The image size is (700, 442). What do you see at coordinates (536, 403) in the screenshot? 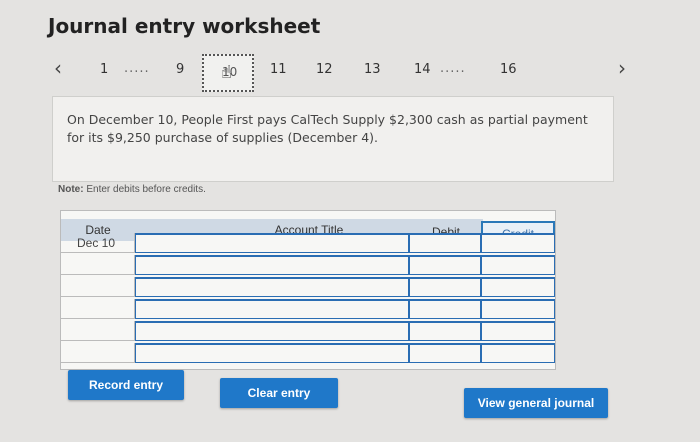
I see `view-general-journal-button: View general journal` at bounding box center [536, 403].